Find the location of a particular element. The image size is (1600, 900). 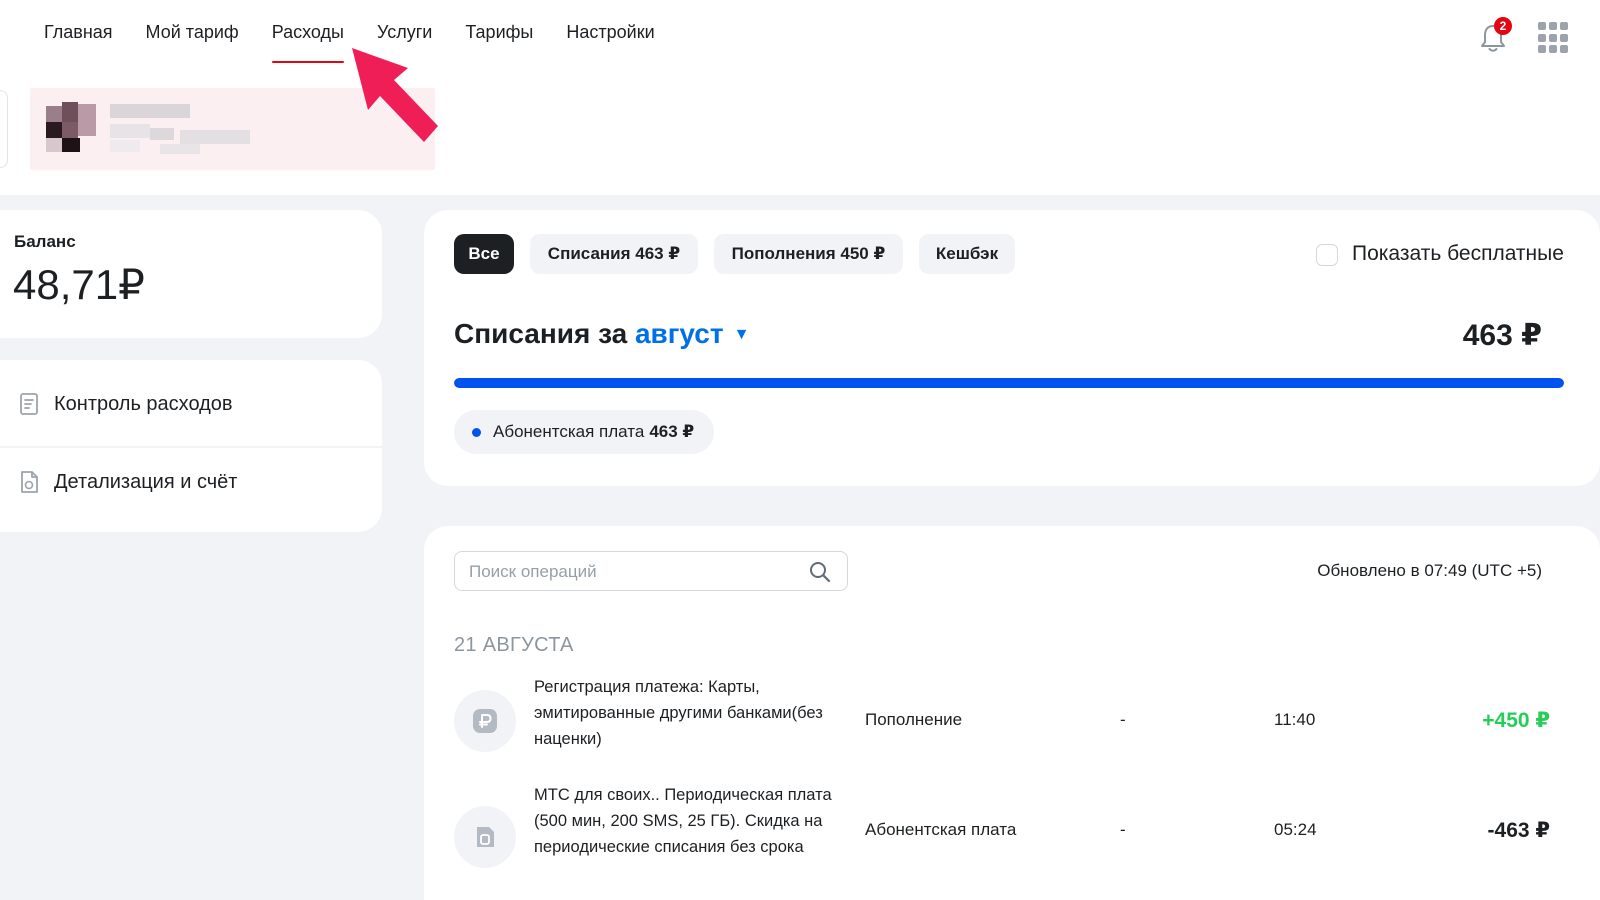

operation-type: Пополнение is located at coordinates (914, 719).